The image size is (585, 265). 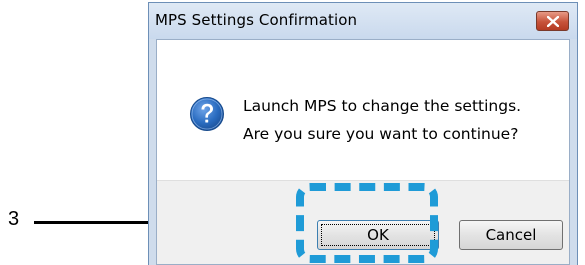 I want to click on callout-number: 3, so click(x=14, y=219).